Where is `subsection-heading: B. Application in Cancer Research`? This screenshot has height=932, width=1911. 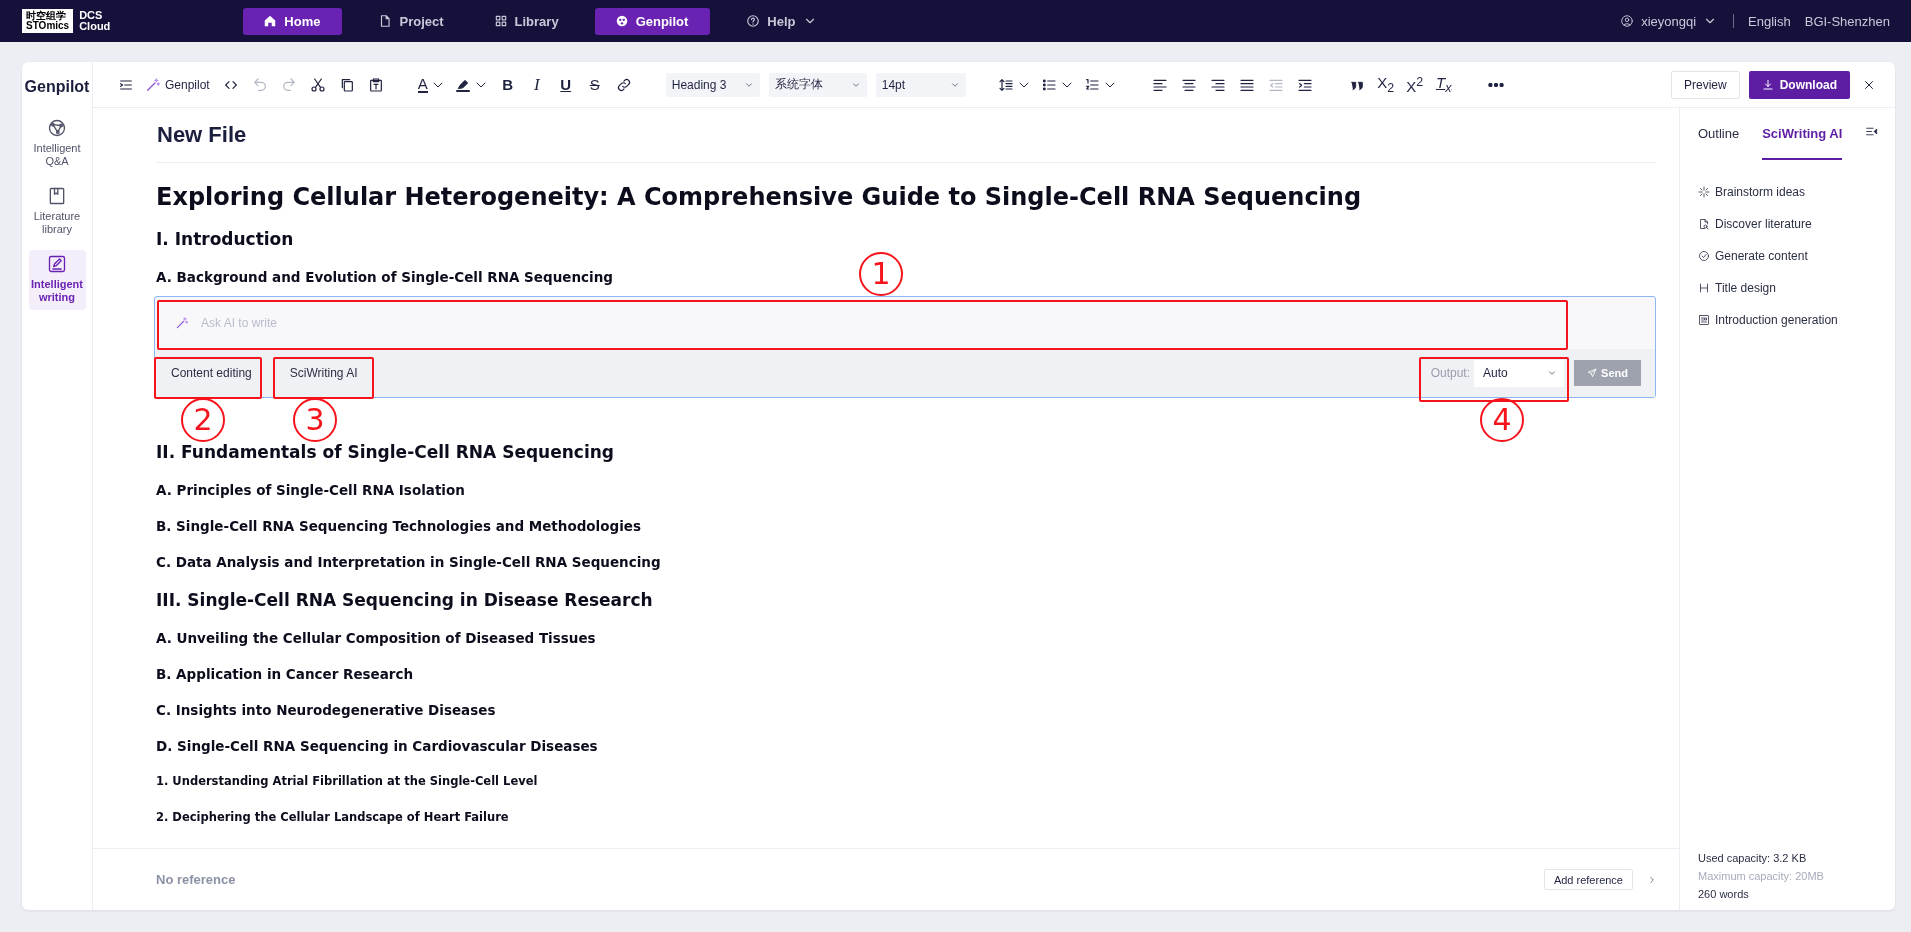
subsection-heading: B. Application in Cancer Research is located at coordinates (285, 674).